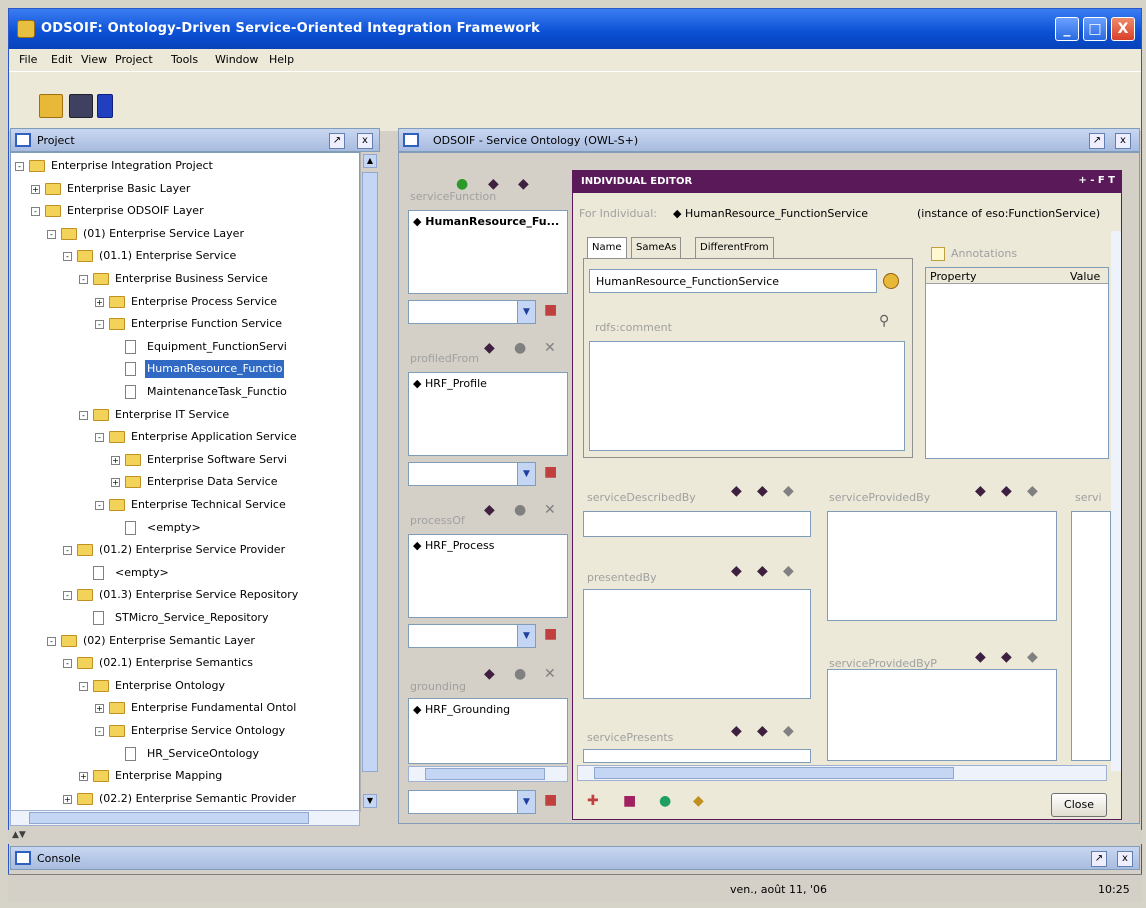 The image size is (1146, 908). Describe the element at coordinates (185, 686) in the screenshot. I see `tree-node: - Enterprise Ontology` at that location.